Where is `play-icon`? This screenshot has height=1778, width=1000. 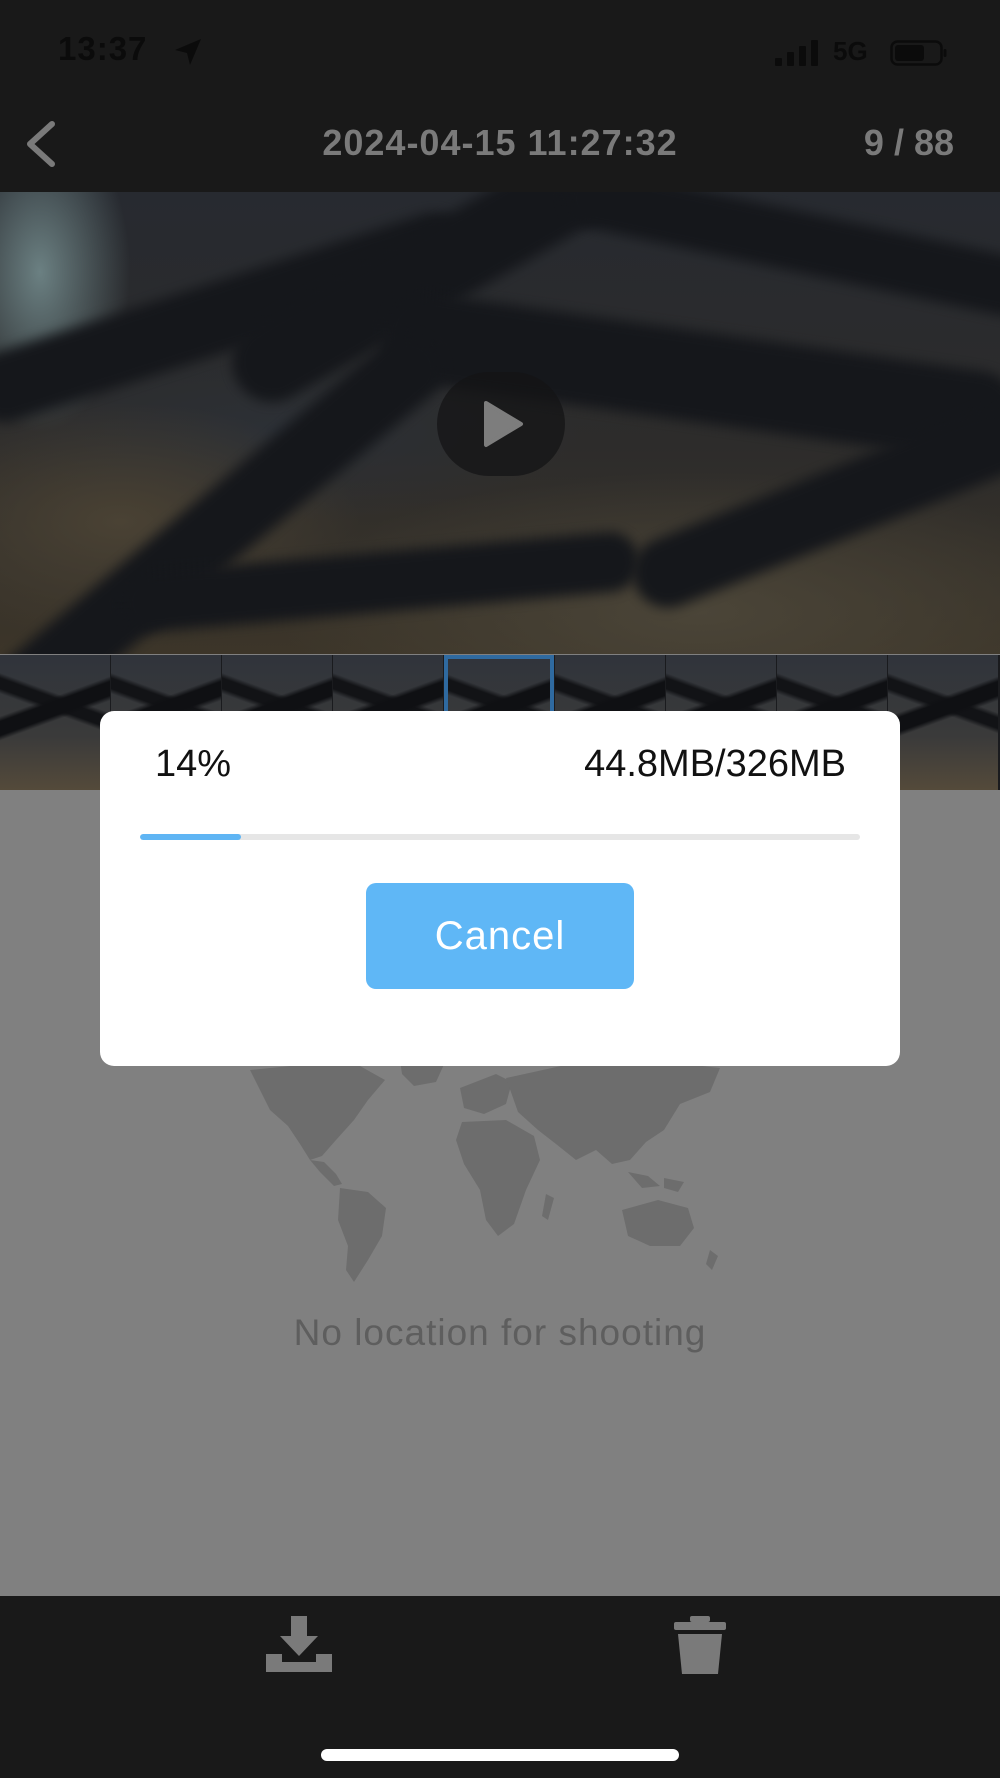 play-icon is located at coordinates (503, 424).